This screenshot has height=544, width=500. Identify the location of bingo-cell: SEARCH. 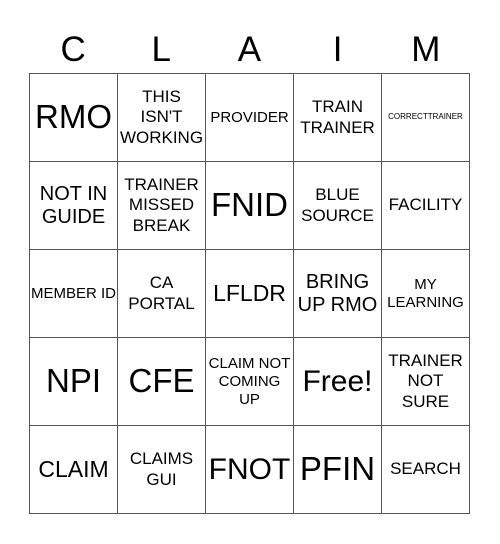
(426, 470).